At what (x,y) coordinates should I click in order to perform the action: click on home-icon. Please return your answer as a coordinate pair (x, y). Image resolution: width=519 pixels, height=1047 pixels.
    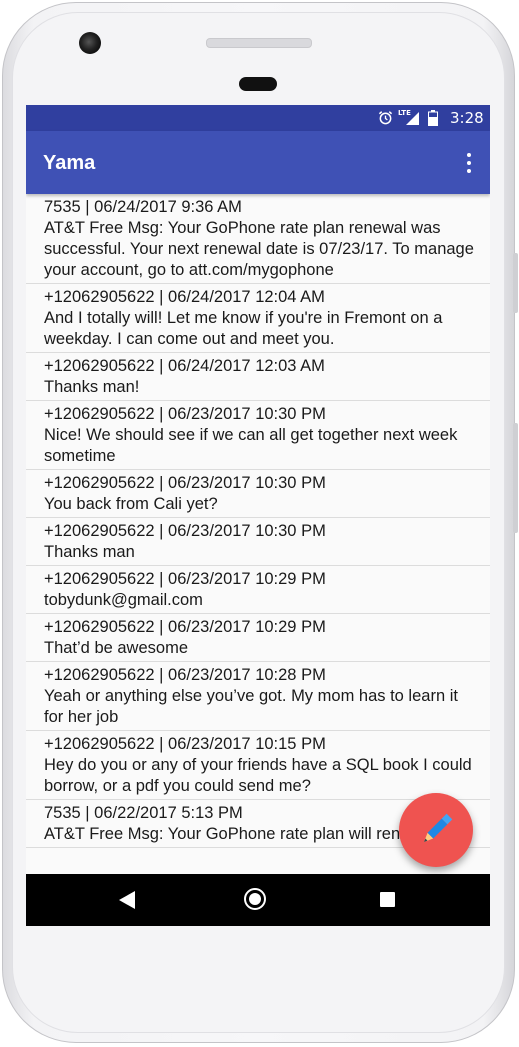
    Looking at the image, I should click on (255, 899).